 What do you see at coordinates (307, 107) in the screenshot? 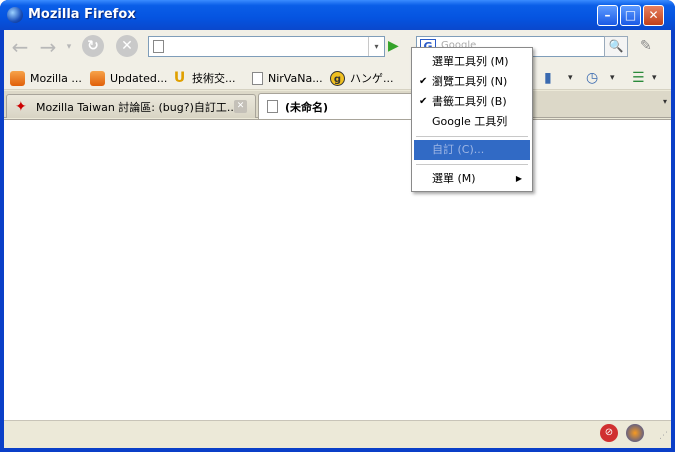
I see `tab-label: (未命名)` at bounding box center [307, 107].